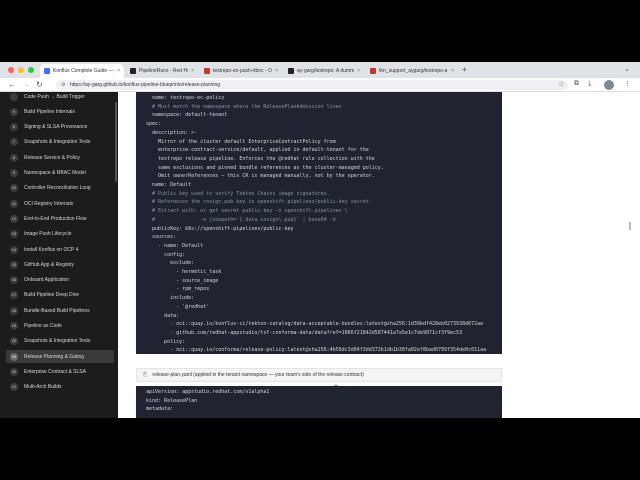 Image resolution: width=640 pixels, height=480 pixels. I want to click on tab-label: testrepo-on-push-rtbnc - OpenS, so click(242, 71).